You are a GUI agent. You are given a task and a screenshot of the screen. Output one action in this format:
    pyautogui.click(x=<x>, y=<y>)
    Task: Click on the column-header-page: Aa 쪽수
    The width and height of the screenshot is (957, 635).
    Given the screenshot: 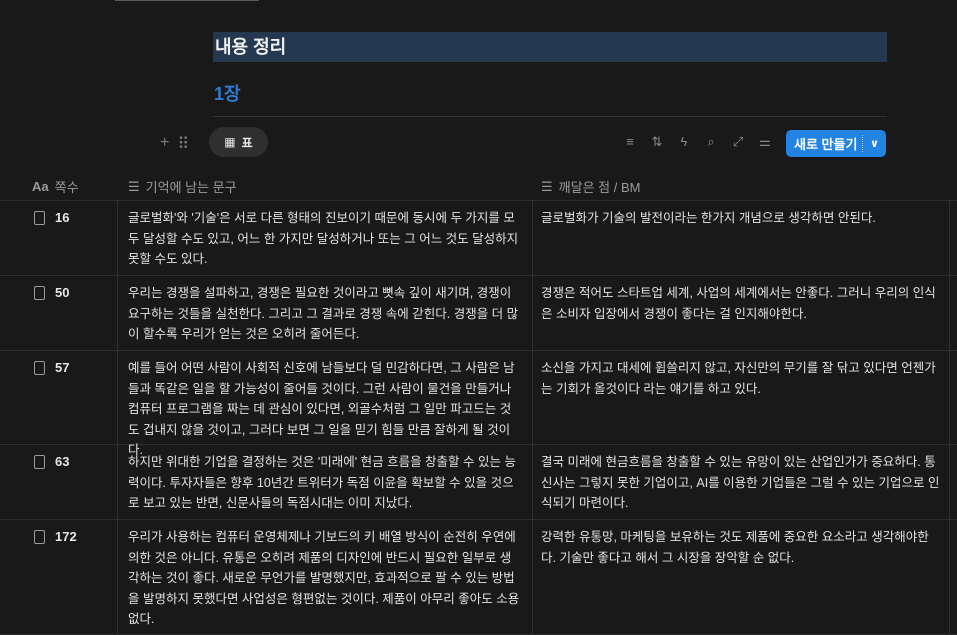 What is the action you would take?
    pyautogui.click(x=55, y=186)
    